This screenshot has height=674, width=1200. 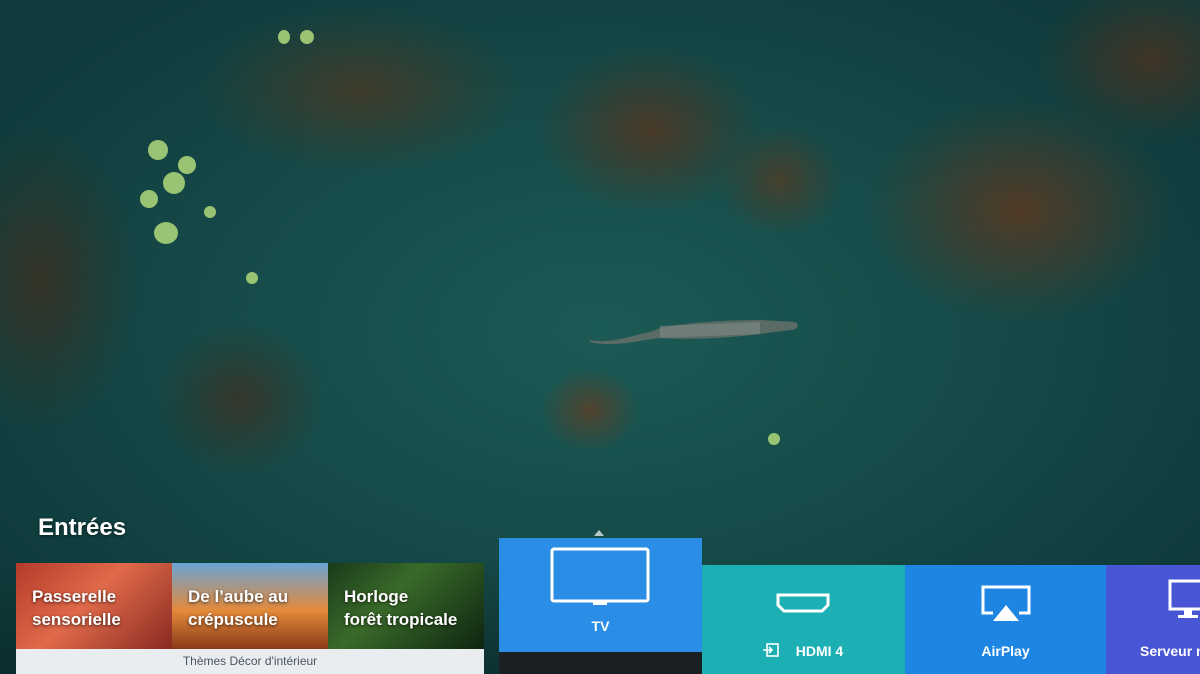 I want to click on themes-footer: Thèmes Décor d'intérieur, so click(x=250, y=661).